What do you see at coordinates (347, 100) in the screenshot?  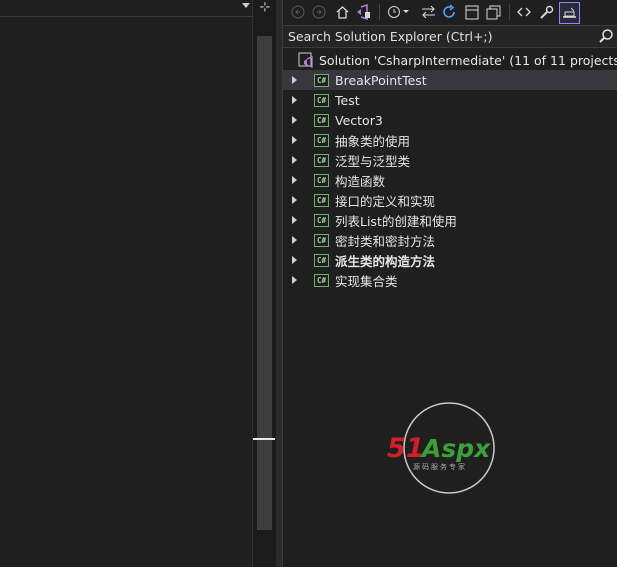 I see `project-label: Test` at bounding box center [347, 100].